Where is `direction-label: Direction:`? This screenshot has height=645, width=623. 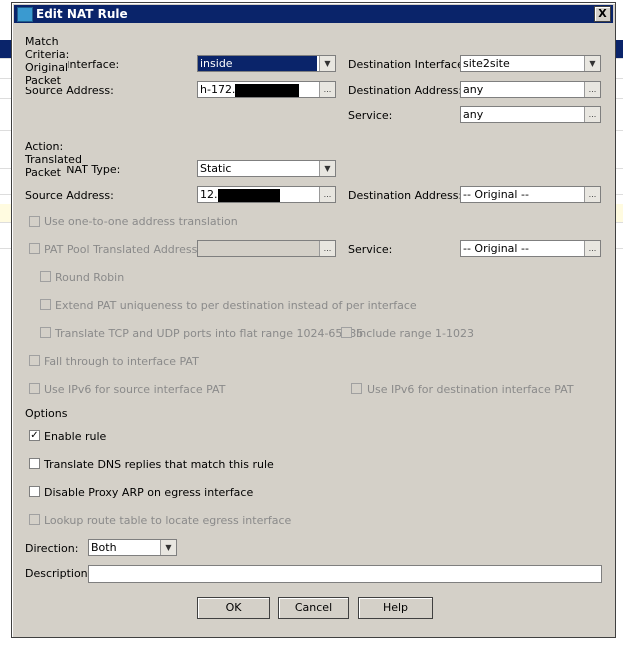
direction-label: Direction: is located at coordinates (52, 548).